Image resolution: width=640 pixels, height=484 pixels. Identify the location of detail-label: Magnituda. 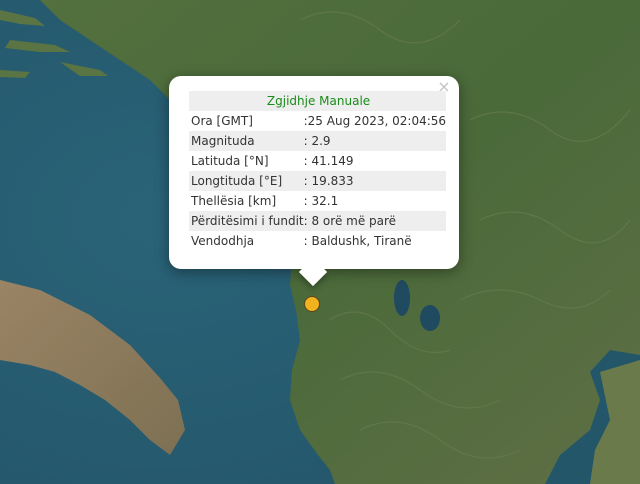
(246, 141).